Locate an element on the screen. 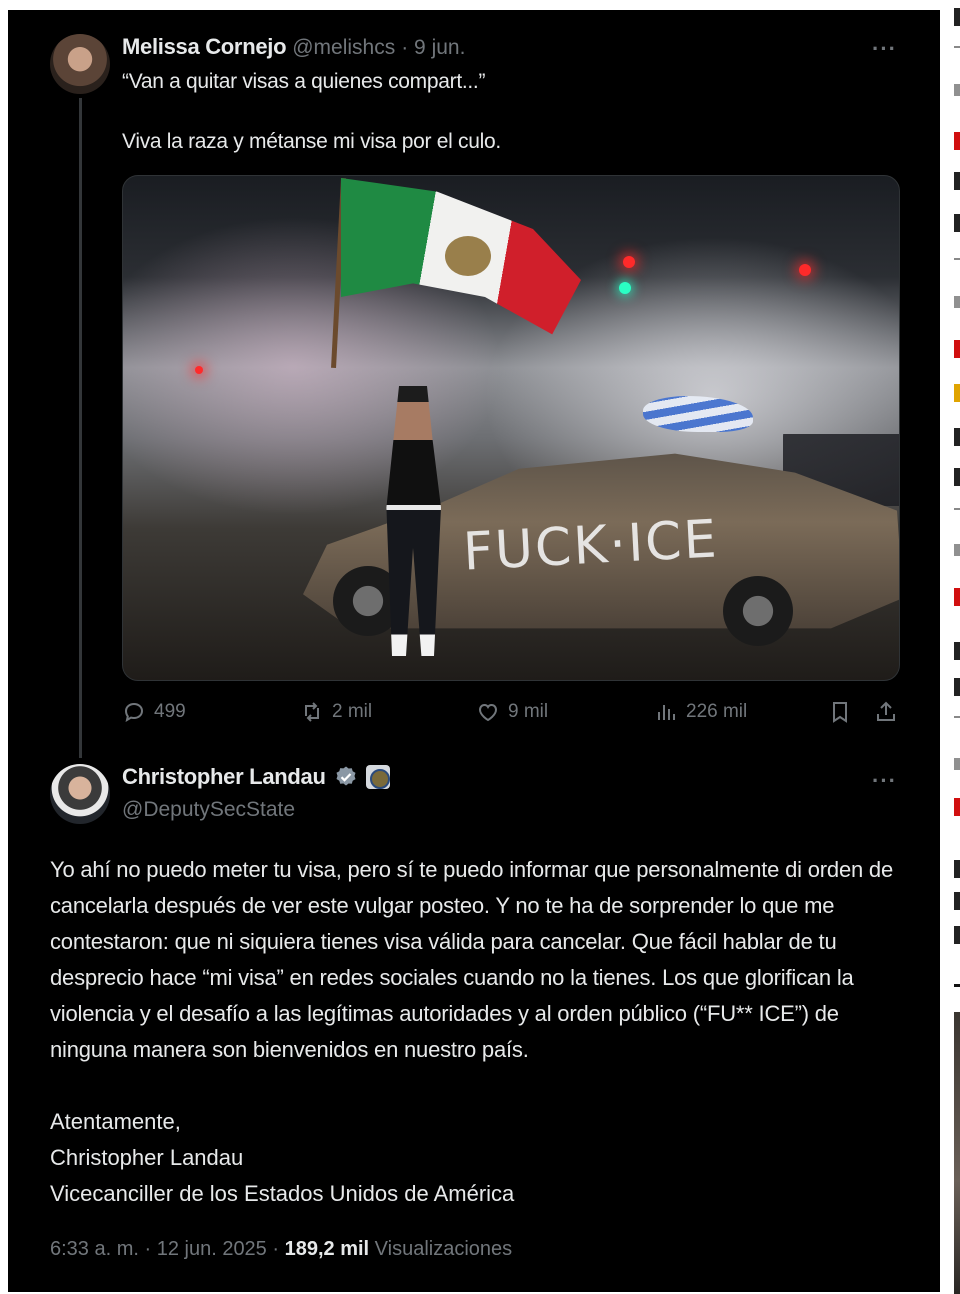 The image size is (960, 1294). share-button is located at coordinates (886, 712).